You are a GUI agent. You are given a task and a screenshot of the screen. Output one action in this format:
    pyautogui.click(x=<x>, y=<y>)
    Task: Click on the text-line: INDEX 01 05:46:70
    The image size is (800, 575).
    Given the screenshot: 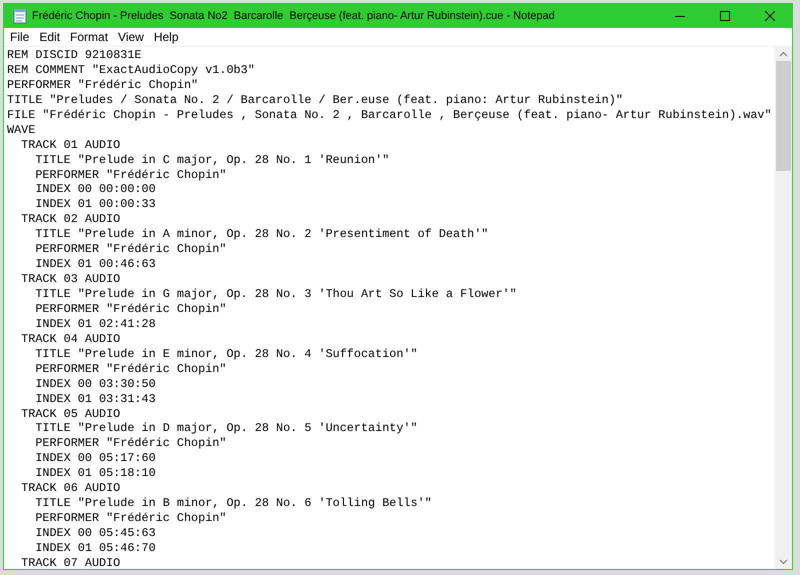 What is the action you would take?
    pyautogui.click(x=95, y=548)
    